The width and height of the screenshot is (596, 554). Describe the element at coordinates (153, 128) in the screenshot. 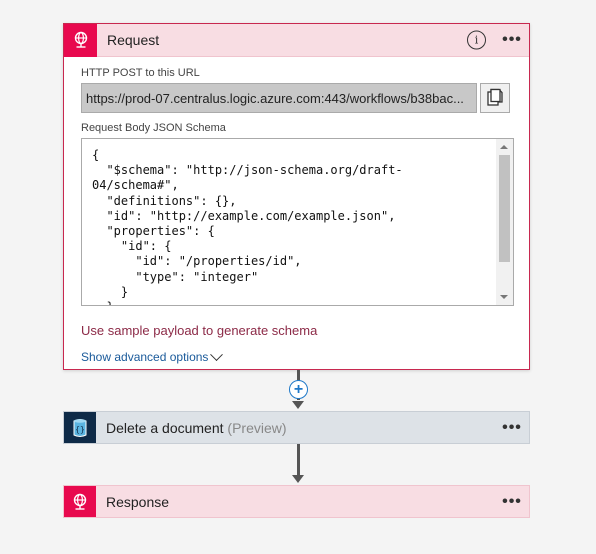

I see `schema-label: Request Body JSON Schema` at that location.